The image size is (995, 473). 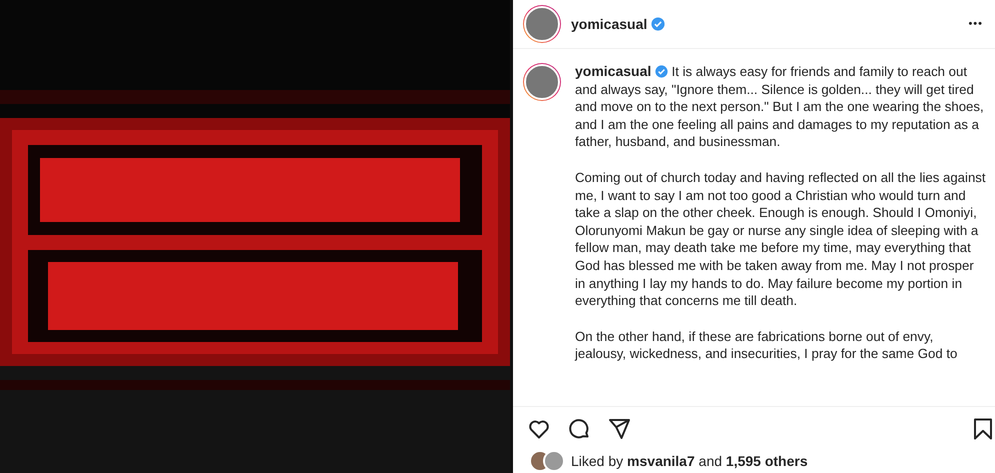 What do you see at coordinates (689, 461) in the screenshot?
I see `likes-text: Liked by msvanila7 and 1,595 others` at bounding box center [689, 461].